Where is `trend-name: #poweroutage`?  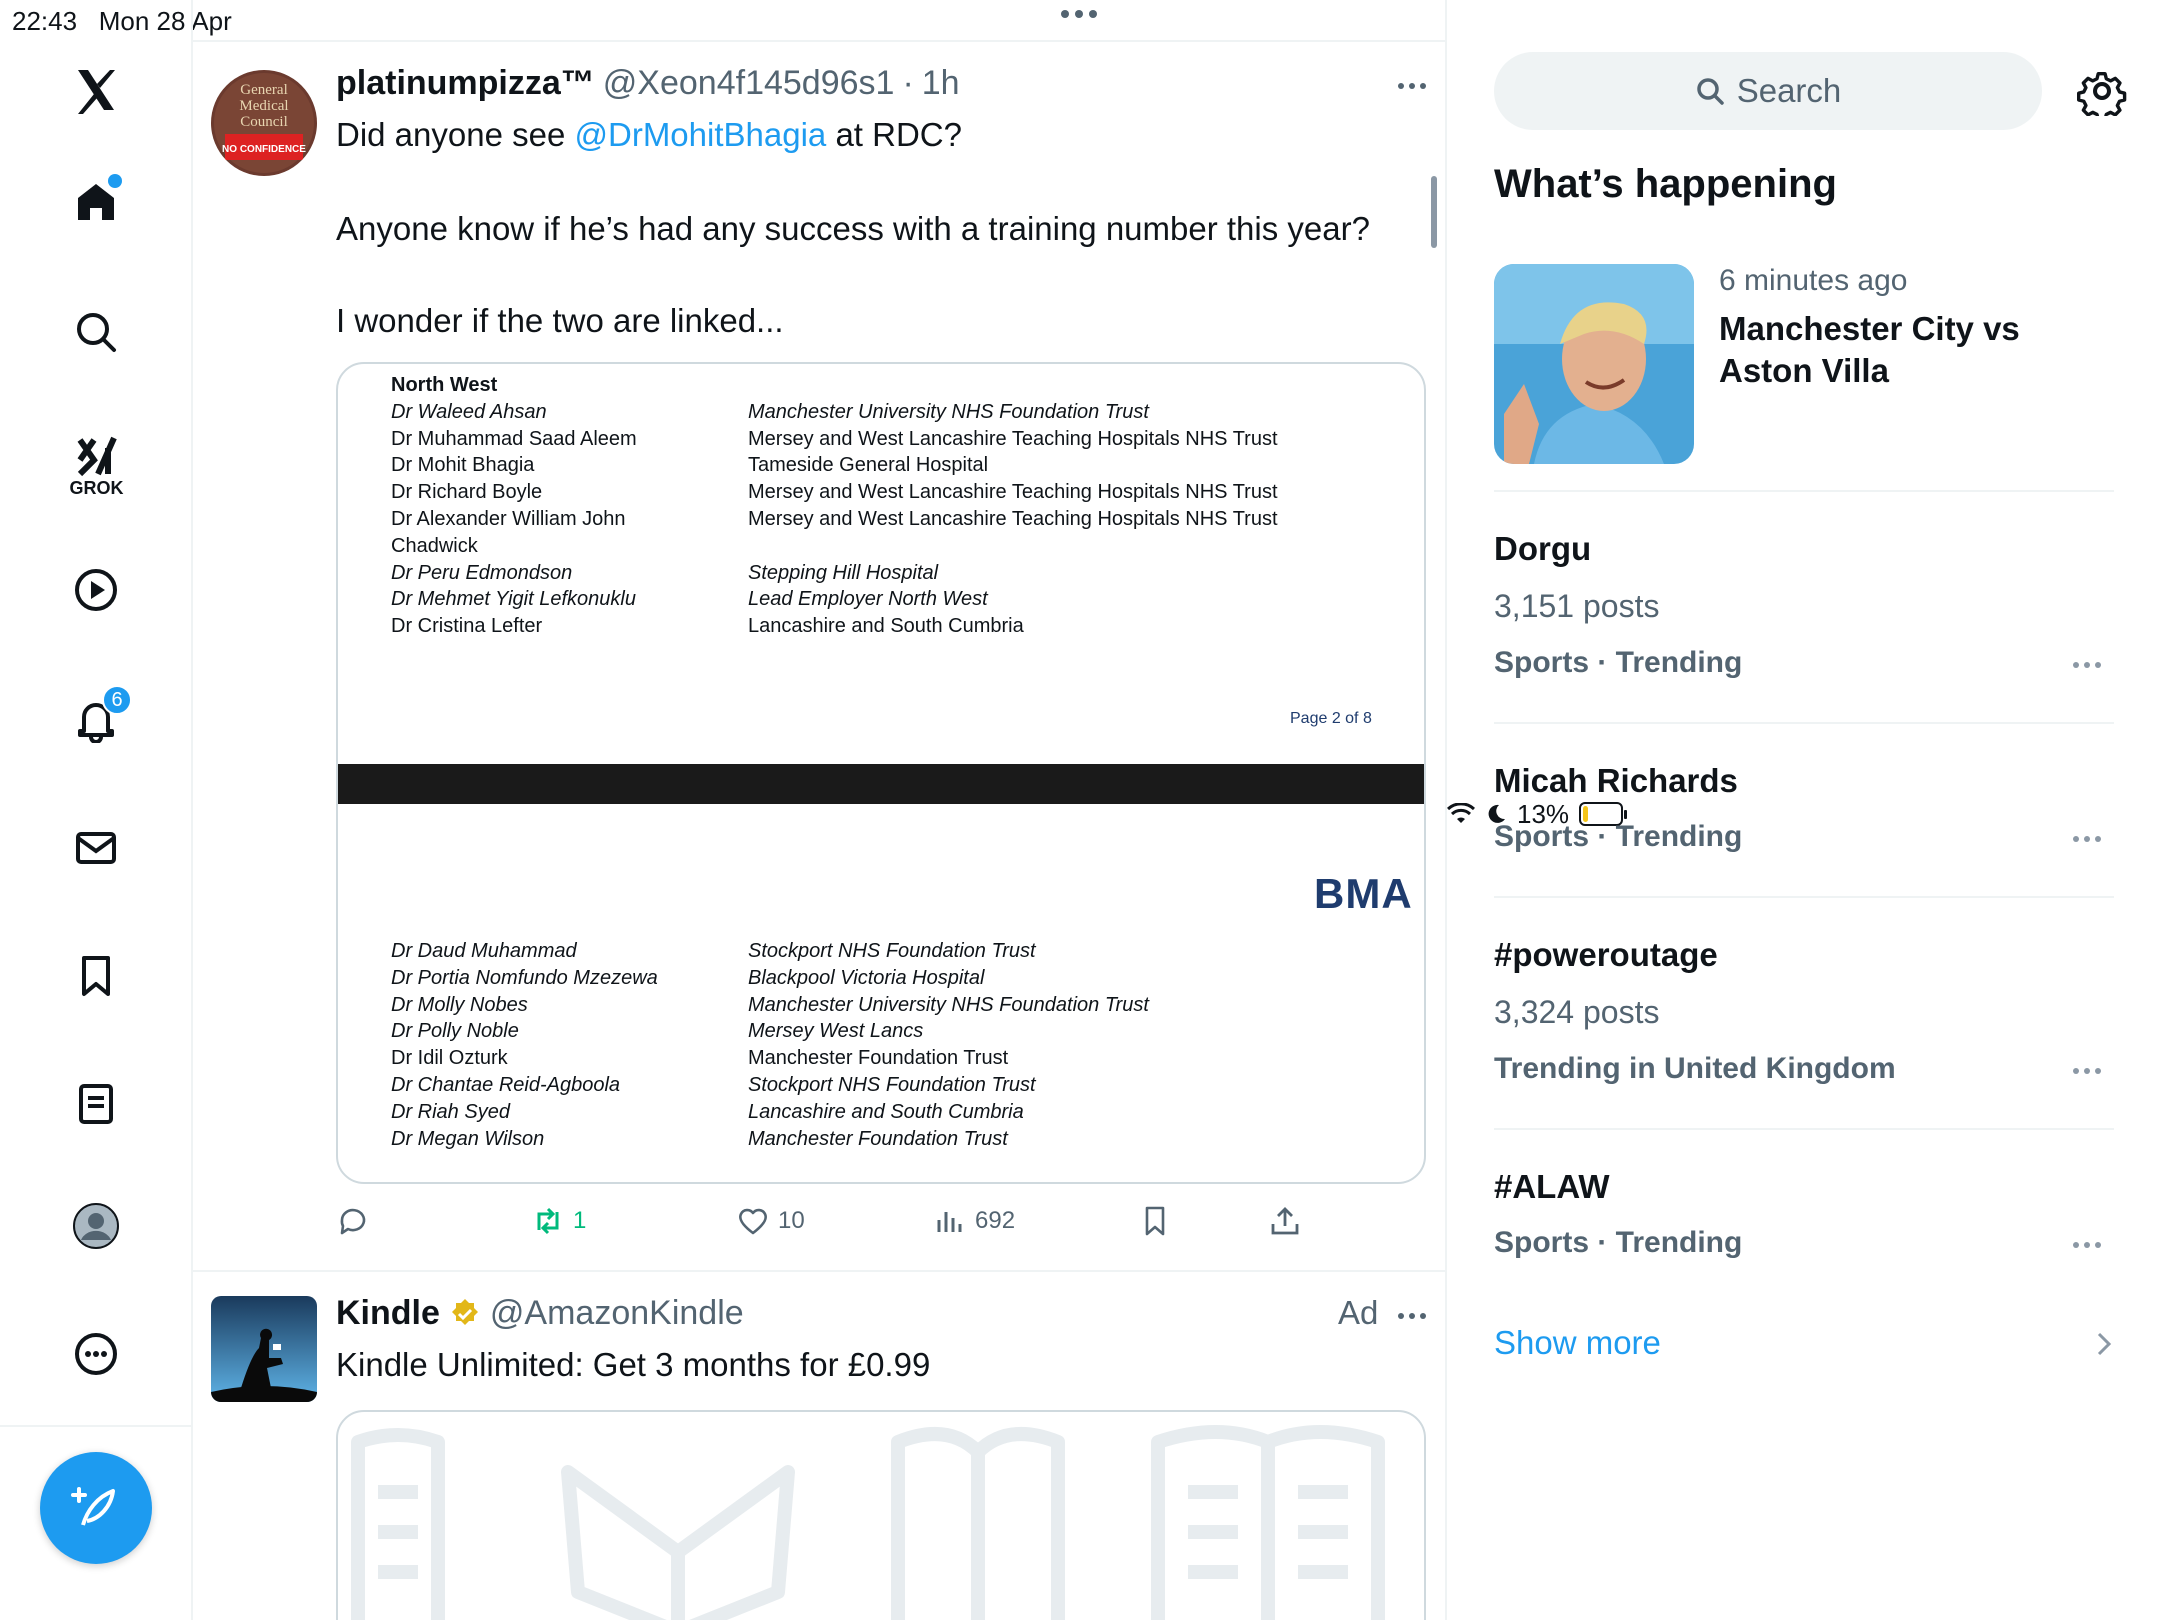 trend-name: #poweroutage is located at coordinates (1606, 955).